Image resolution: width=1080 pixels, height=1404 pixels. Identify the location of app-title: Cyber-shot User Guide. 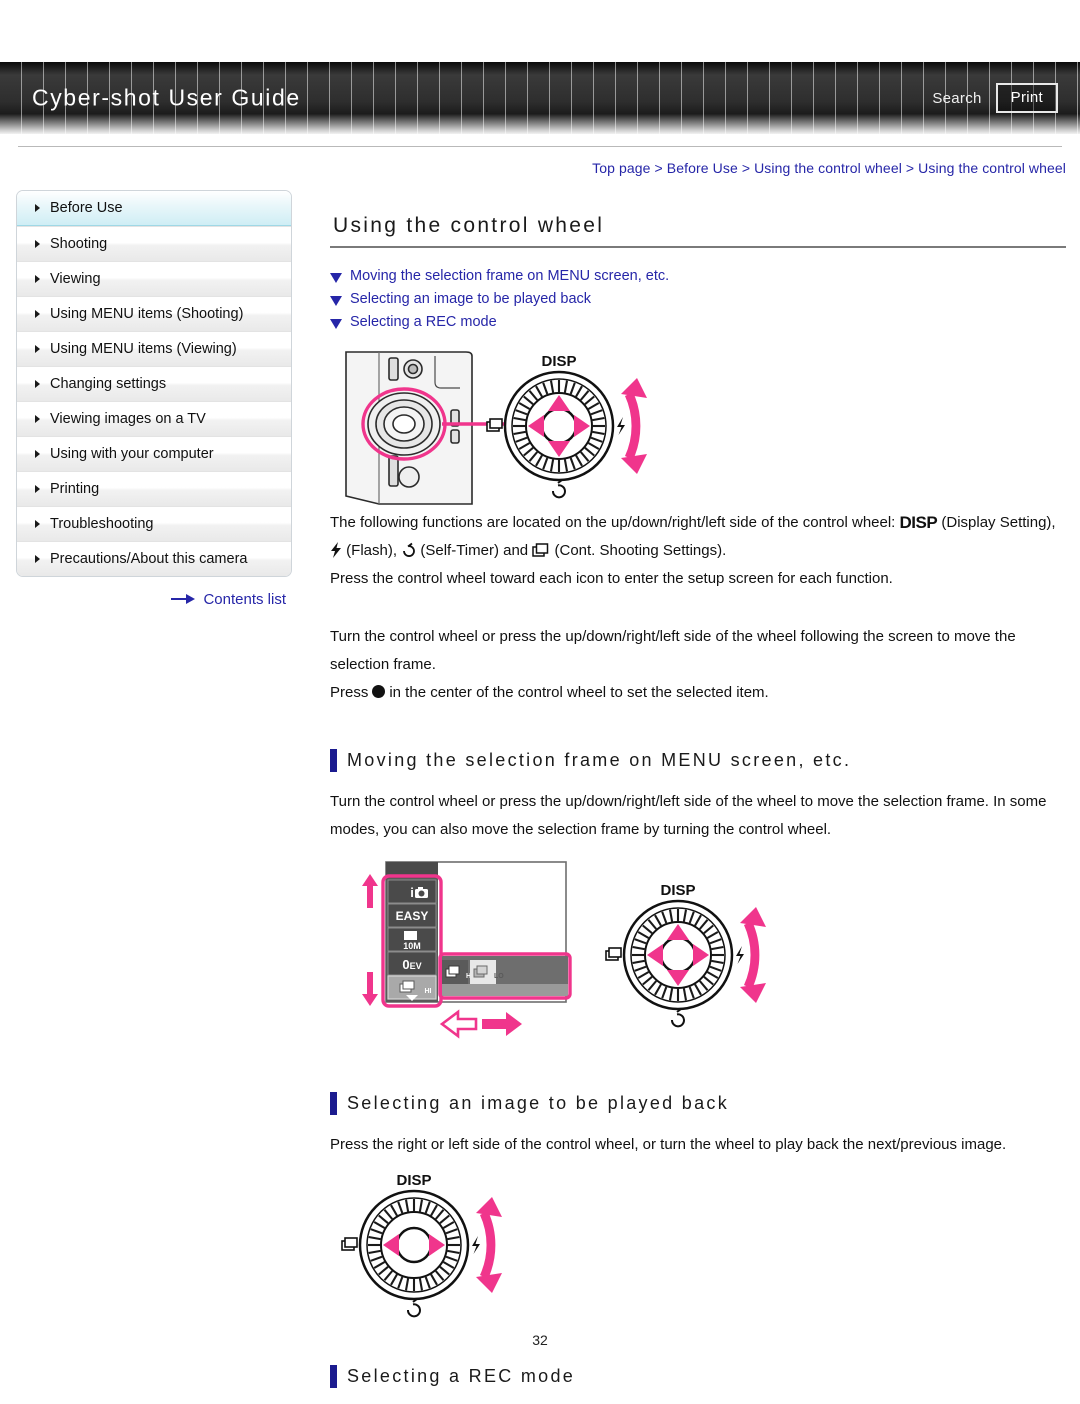
(166, 97).